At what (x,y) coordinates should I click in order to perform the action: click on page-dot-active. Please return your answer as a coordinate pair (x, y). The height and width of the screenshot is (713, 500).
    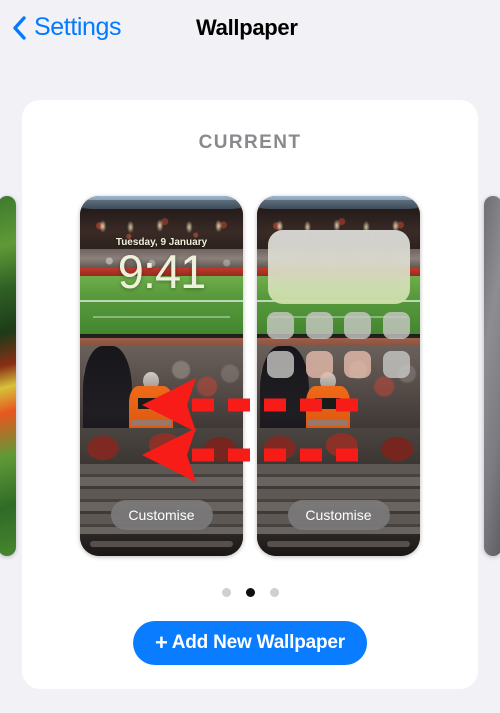
    Looking at the image, I should click on (250, 592).